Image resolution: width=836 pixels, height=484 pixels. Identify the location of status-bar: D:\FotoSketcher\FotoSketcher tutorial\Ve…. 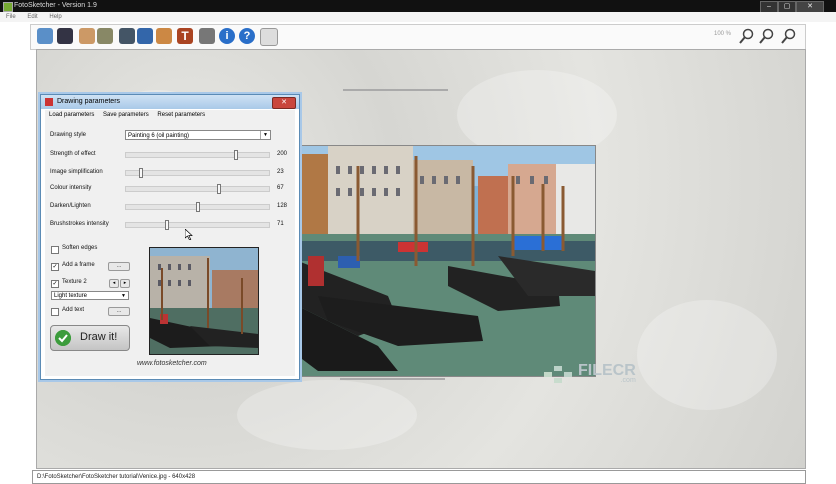
(419, 477).